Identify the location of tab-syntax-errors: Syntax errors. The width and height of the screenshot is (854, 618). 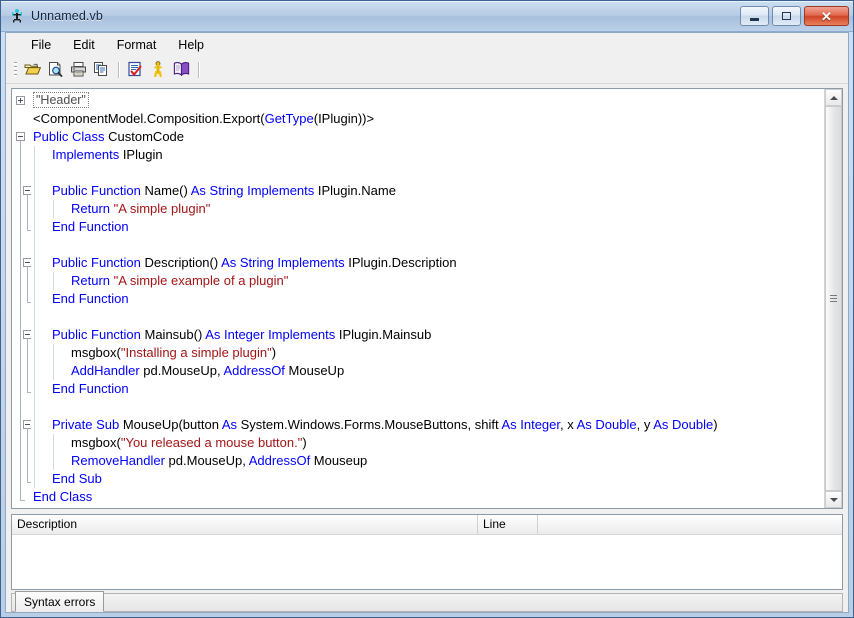
(60, 601).